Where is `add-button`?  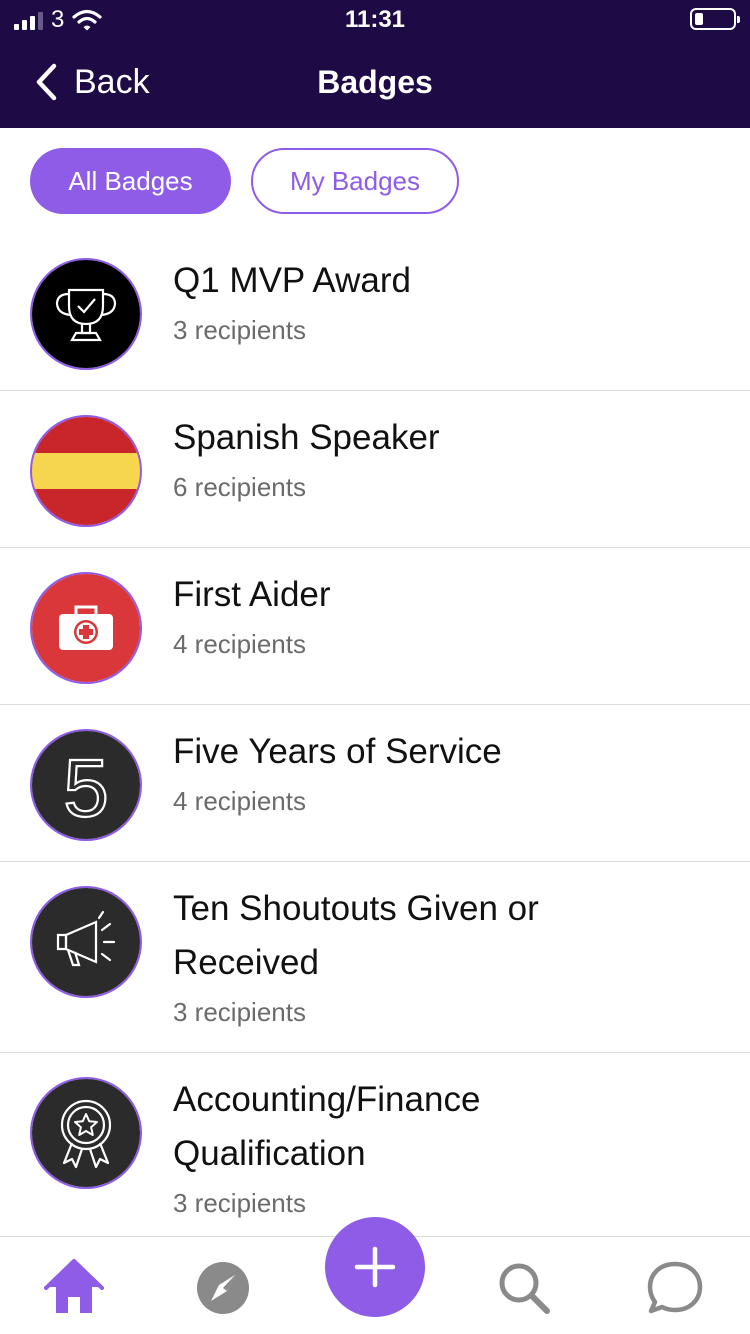 add-button is located at coordinates (375, 1267).